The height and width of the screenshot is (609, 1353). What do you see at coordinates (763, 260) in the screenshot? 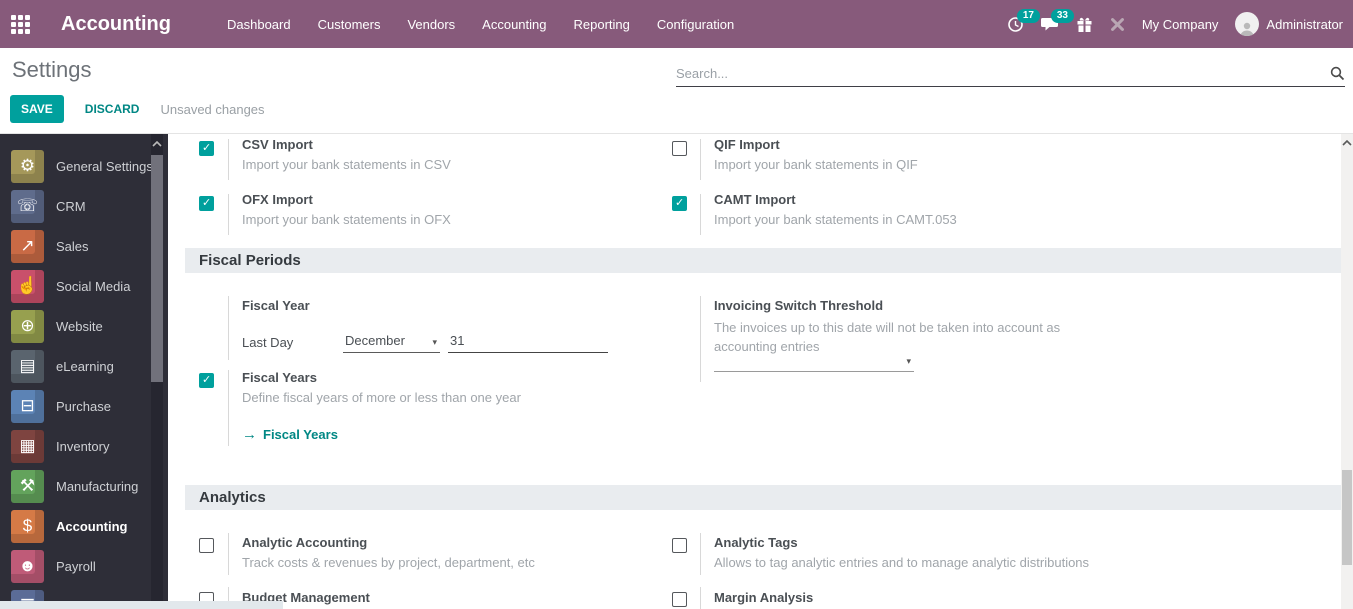
I see `section-header-fiscal-periods: Fiscal Periods` at bounding box center [763, 260].